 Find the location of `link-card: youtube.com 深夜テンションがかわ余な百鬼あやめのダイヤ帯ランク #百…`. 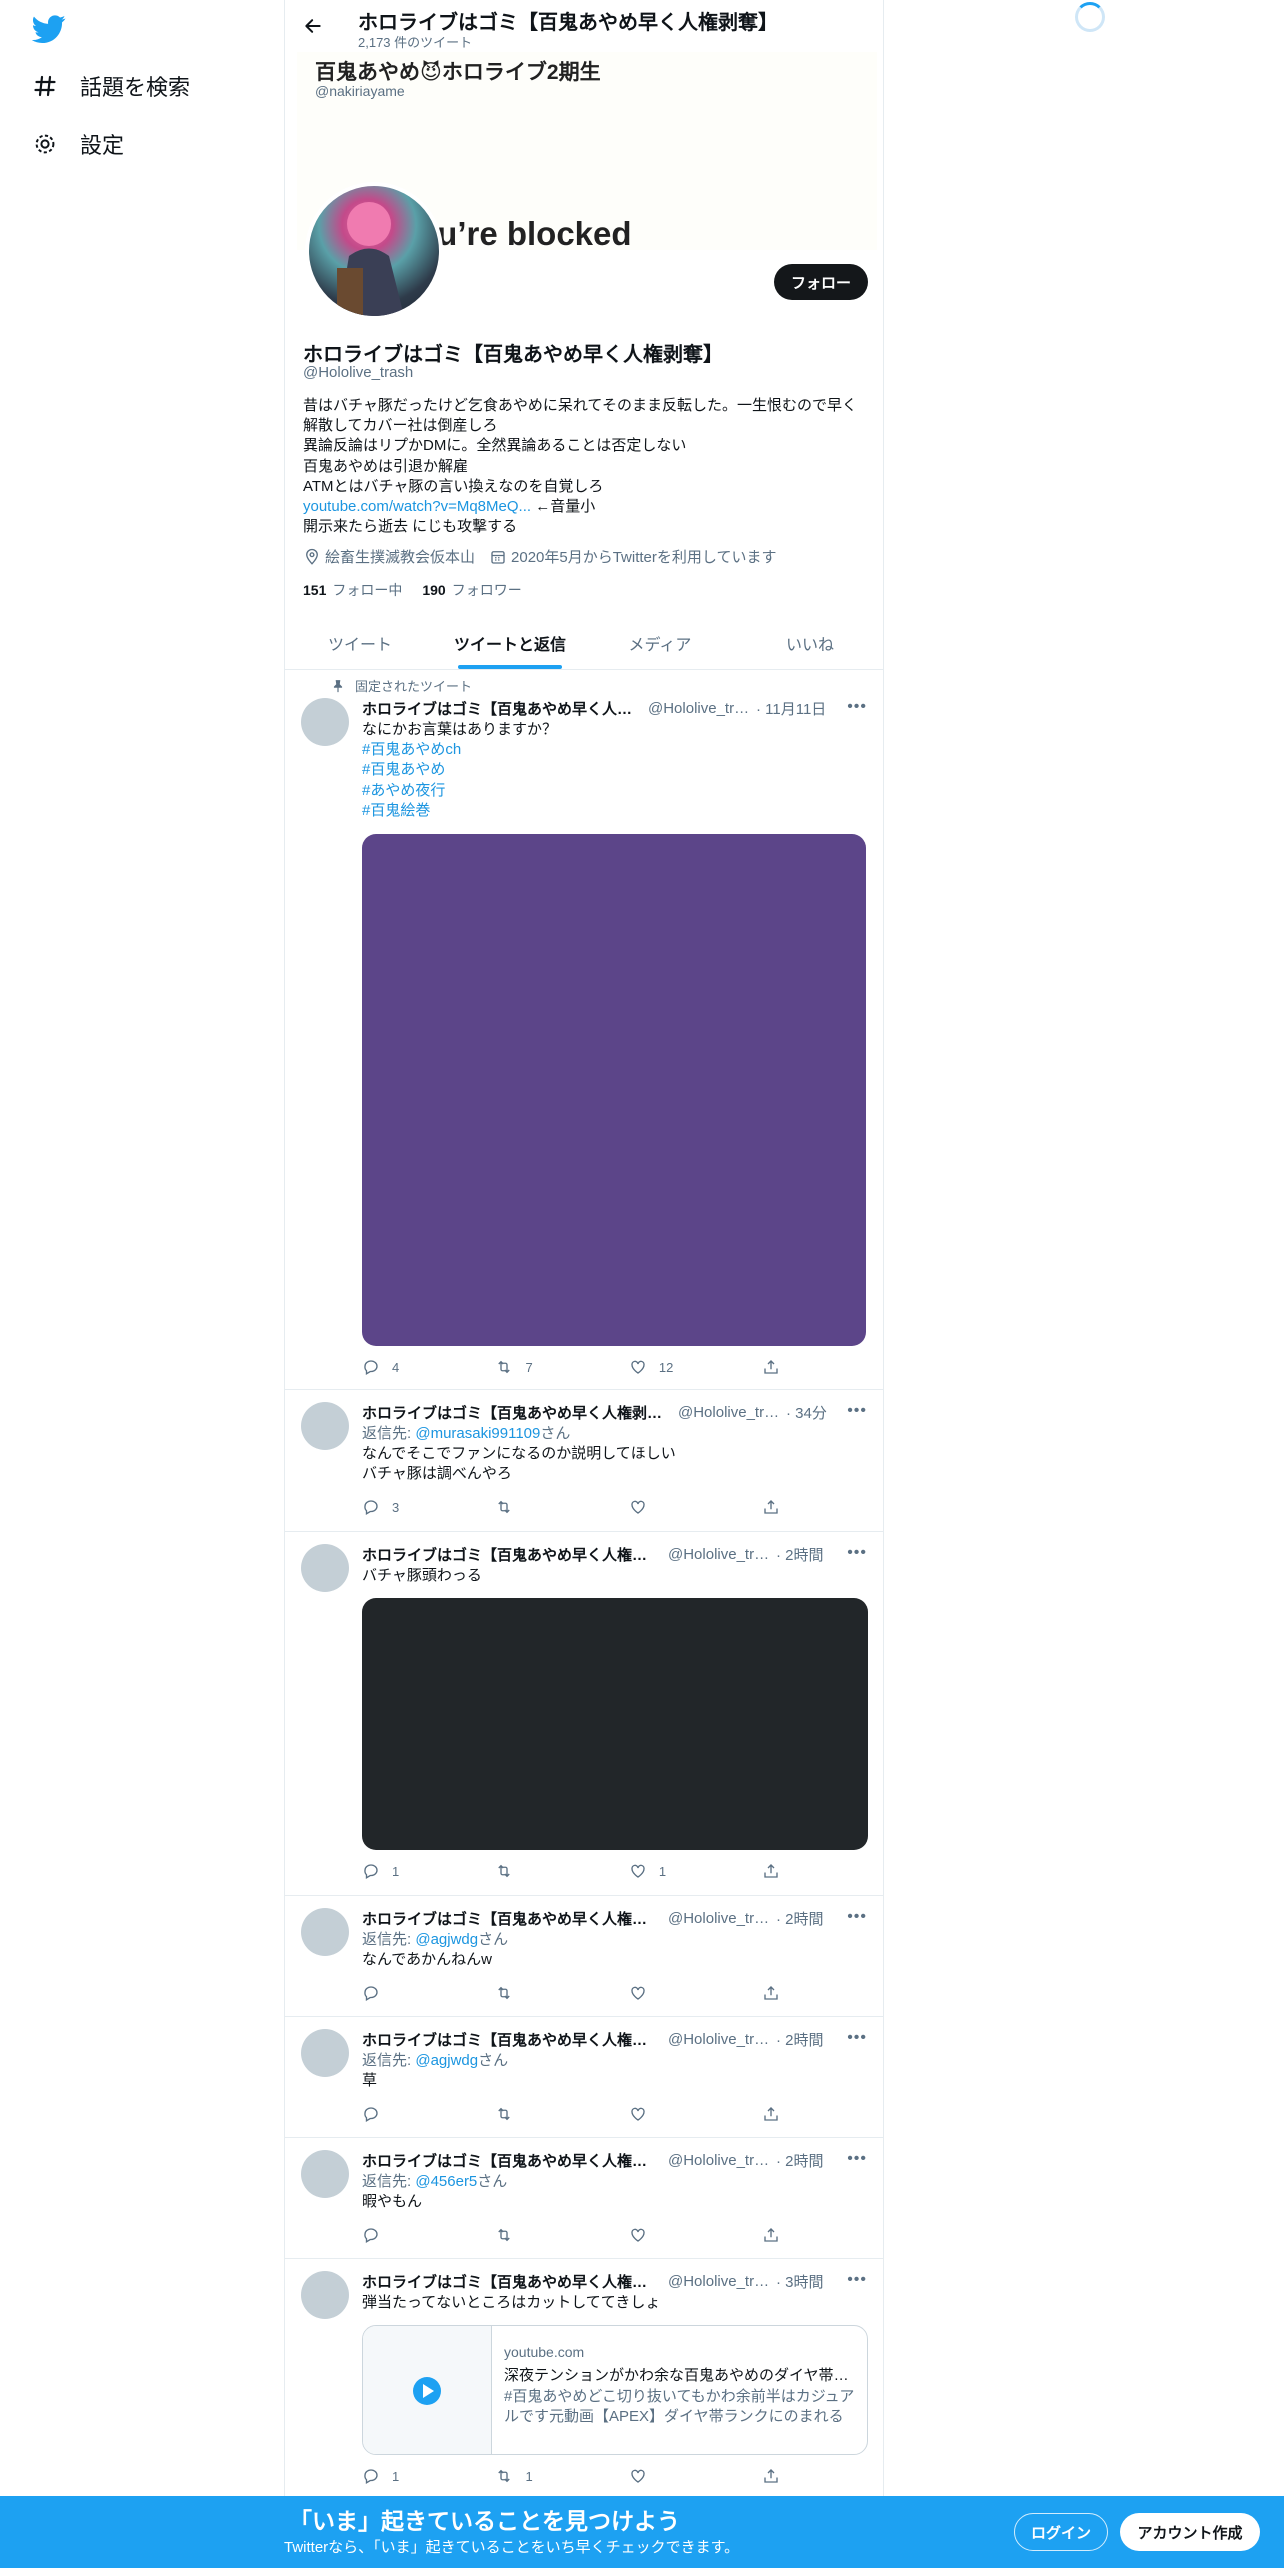

link-card: youtube.com 深夜テンションがかわ余な百鬼あやめのダイヤ帯ランク #百… is located at coordinates (615, 2390).